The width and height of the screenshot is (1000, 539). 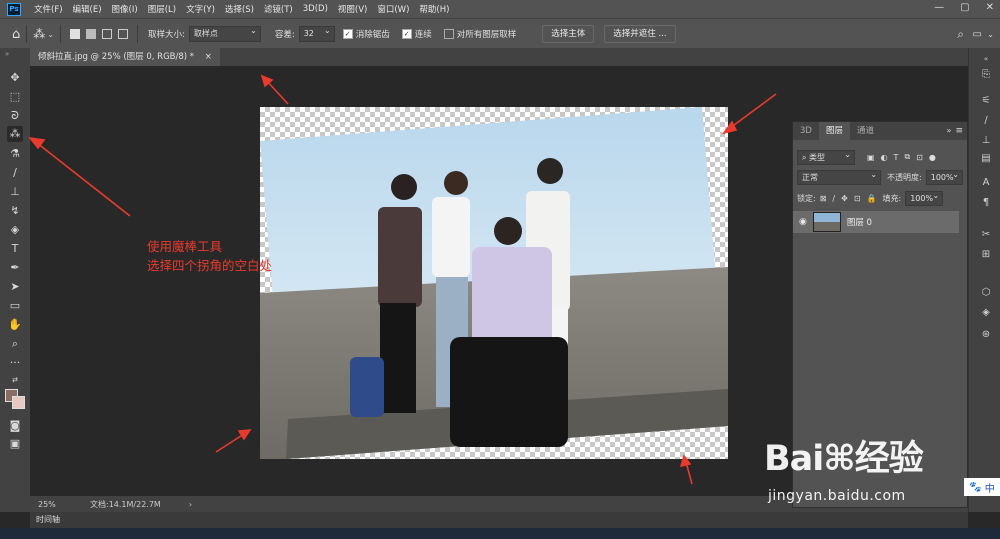 I want to click on lock-transparent-icon: ⊠, so click(x=823, y=198).